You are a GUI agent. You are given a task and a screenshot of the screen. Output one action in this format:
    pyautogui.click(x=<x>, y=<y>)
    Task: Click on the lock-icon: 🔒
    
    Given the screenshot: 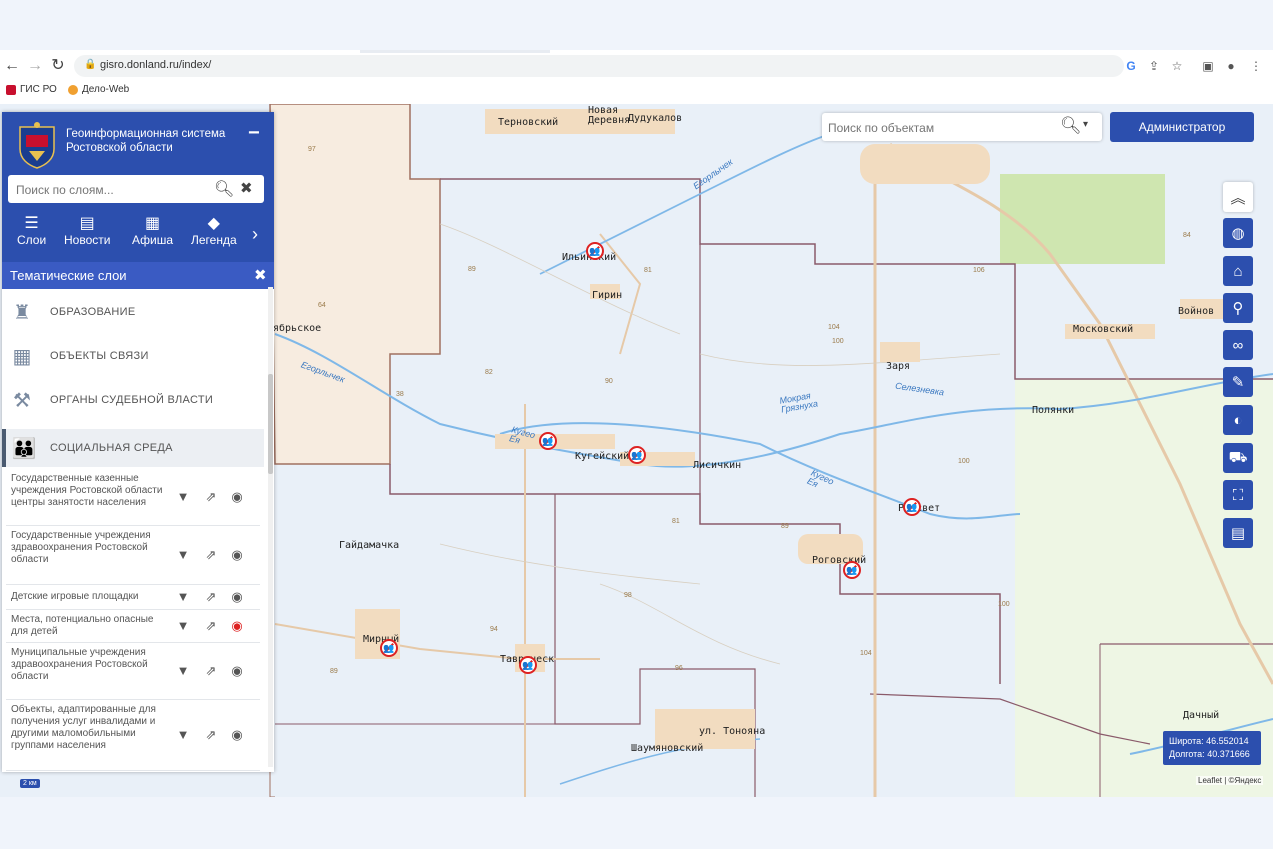 What is the action you would take?
    pyautogui.click(x=90, y=64)
    